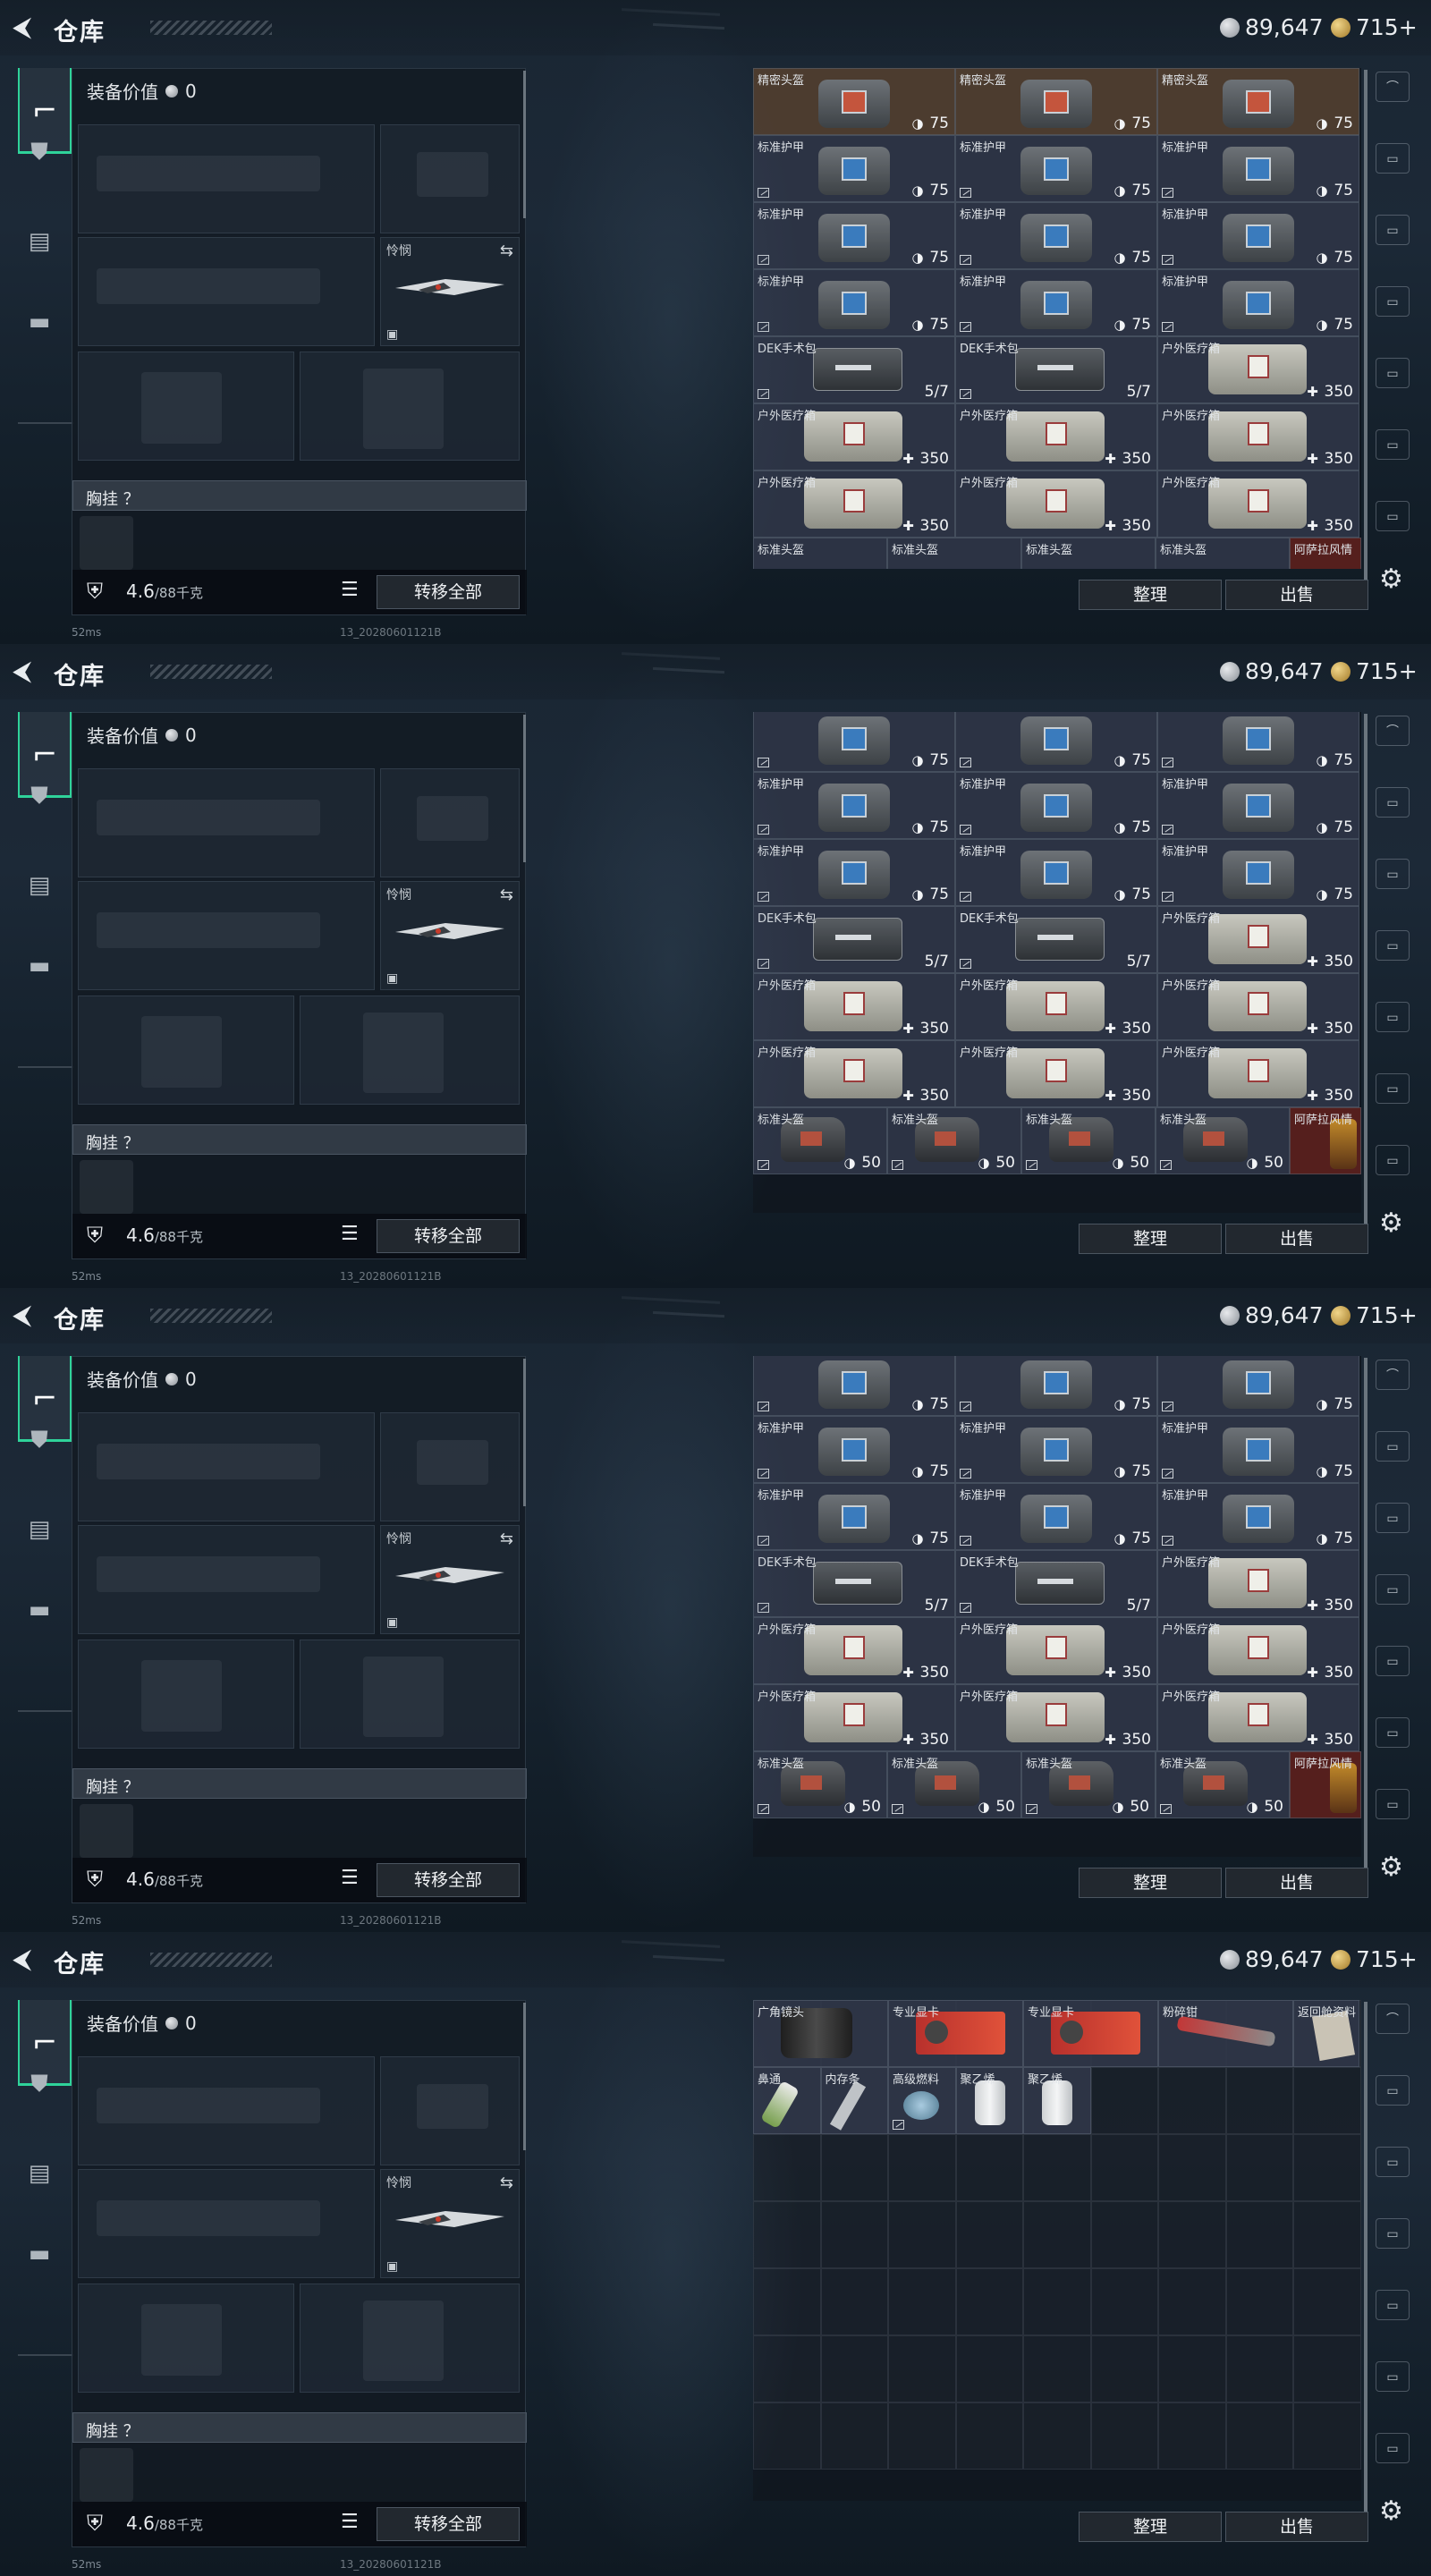 The width and height of the screenshot is (1431, 2576). What do you see at coordinates (955, 2033) in the screenshot?
I see `stash-item: 专业显卡` at bounding box center [955, 2033].